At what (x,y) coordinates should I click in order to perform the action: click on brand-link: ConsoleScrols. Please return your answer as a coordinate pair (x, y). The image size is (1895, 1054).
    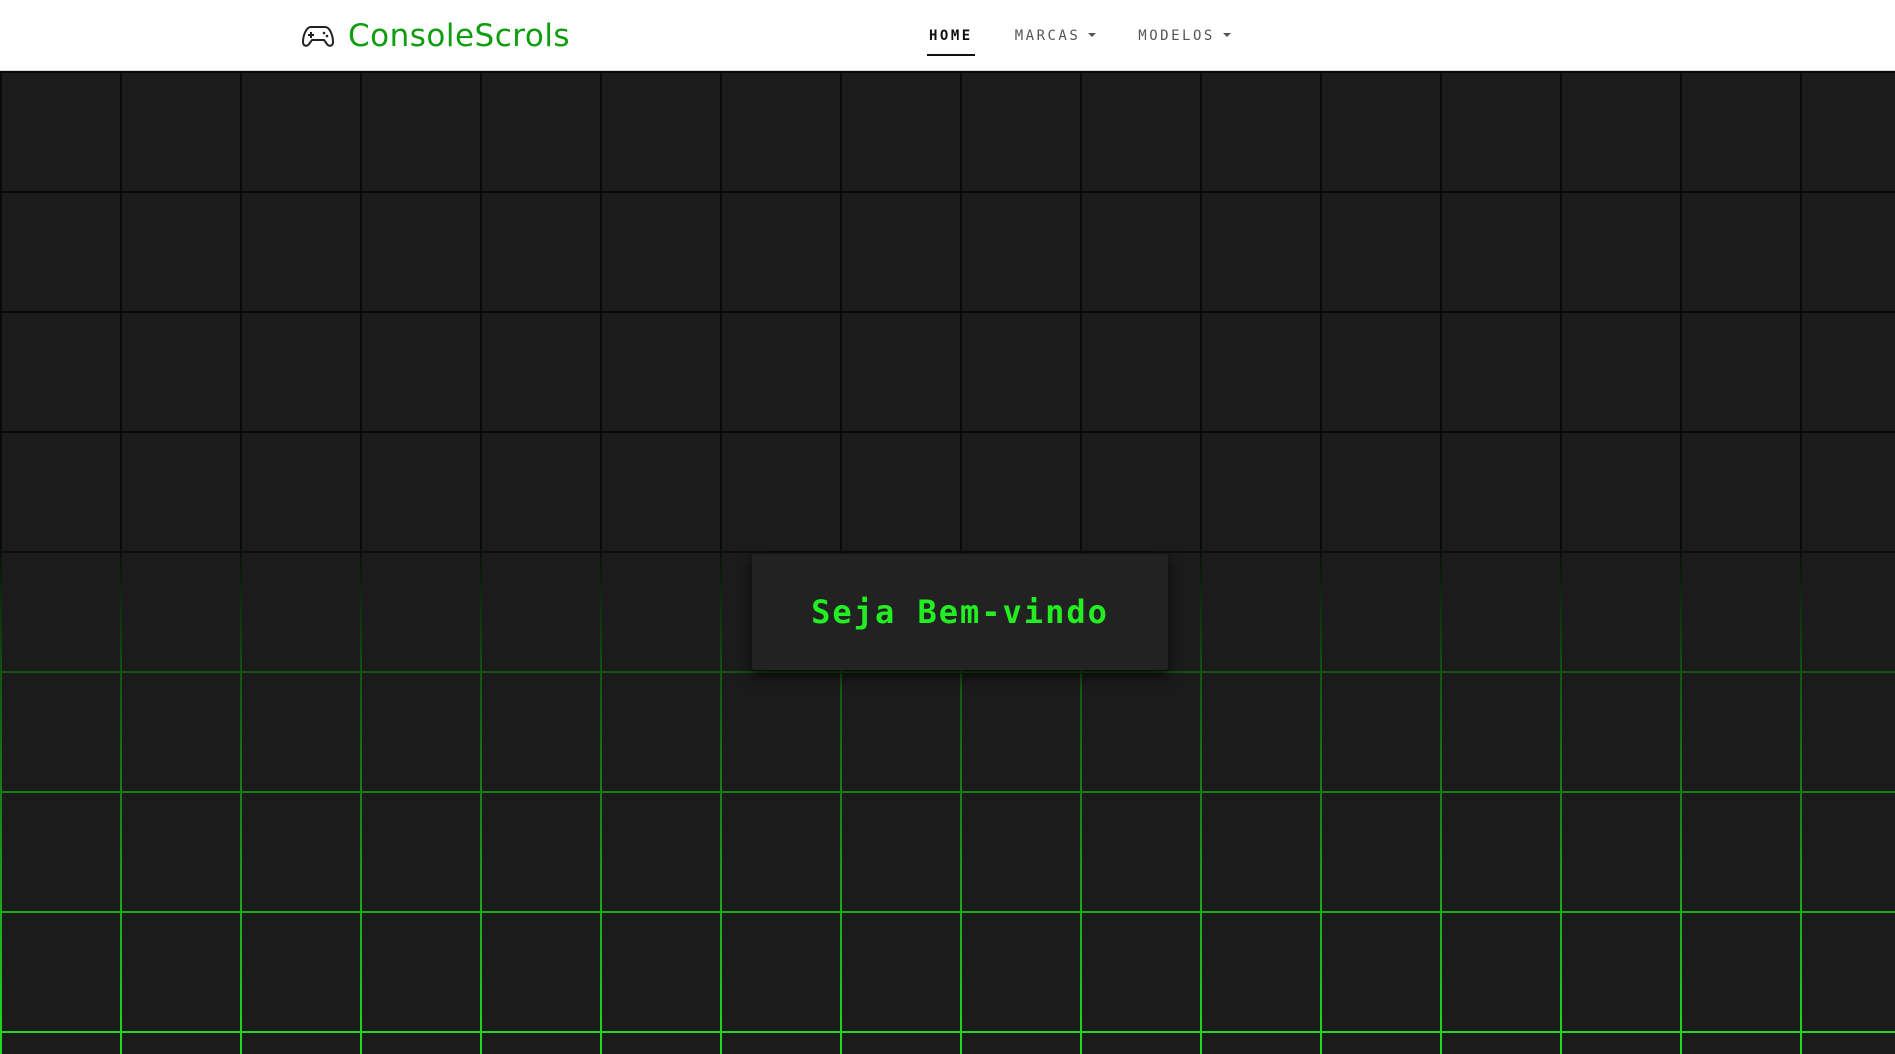
    Looking at the image, I should click on (436, 36).